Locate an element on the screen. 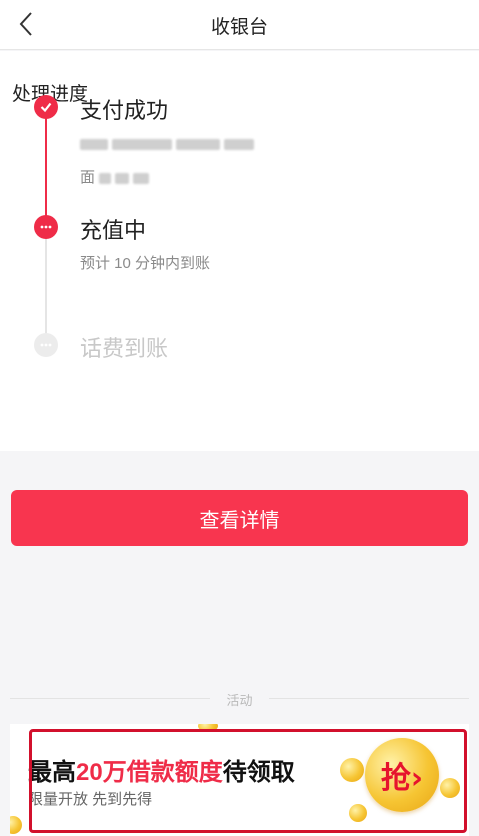 The image size is (479, 836). divider-rule-right is located at coordinates (369, 698).